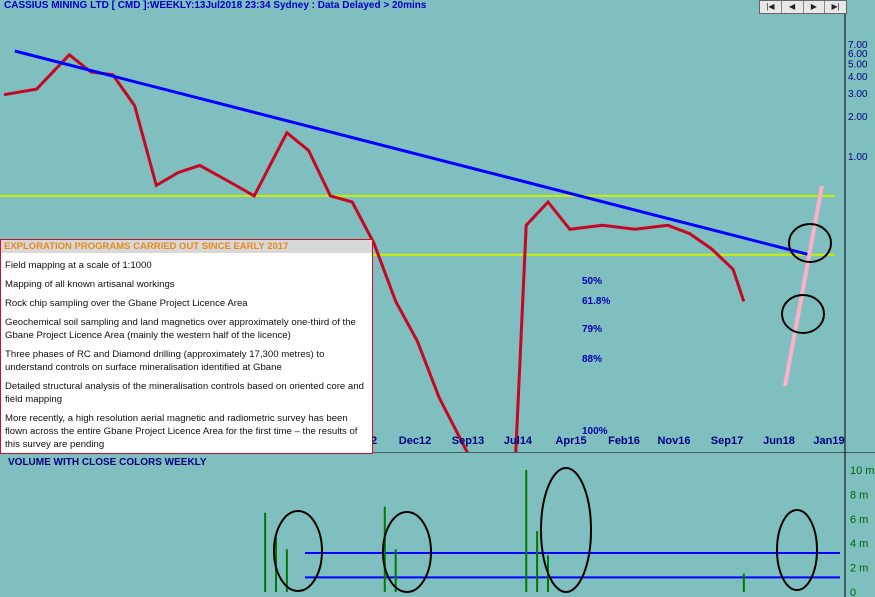 The width and height of the screenshot is (875, 597). What do you see at coordinates (592, 281) in the screenshot?
I see `fib-label: 50%` at bounding box center [592, 281].